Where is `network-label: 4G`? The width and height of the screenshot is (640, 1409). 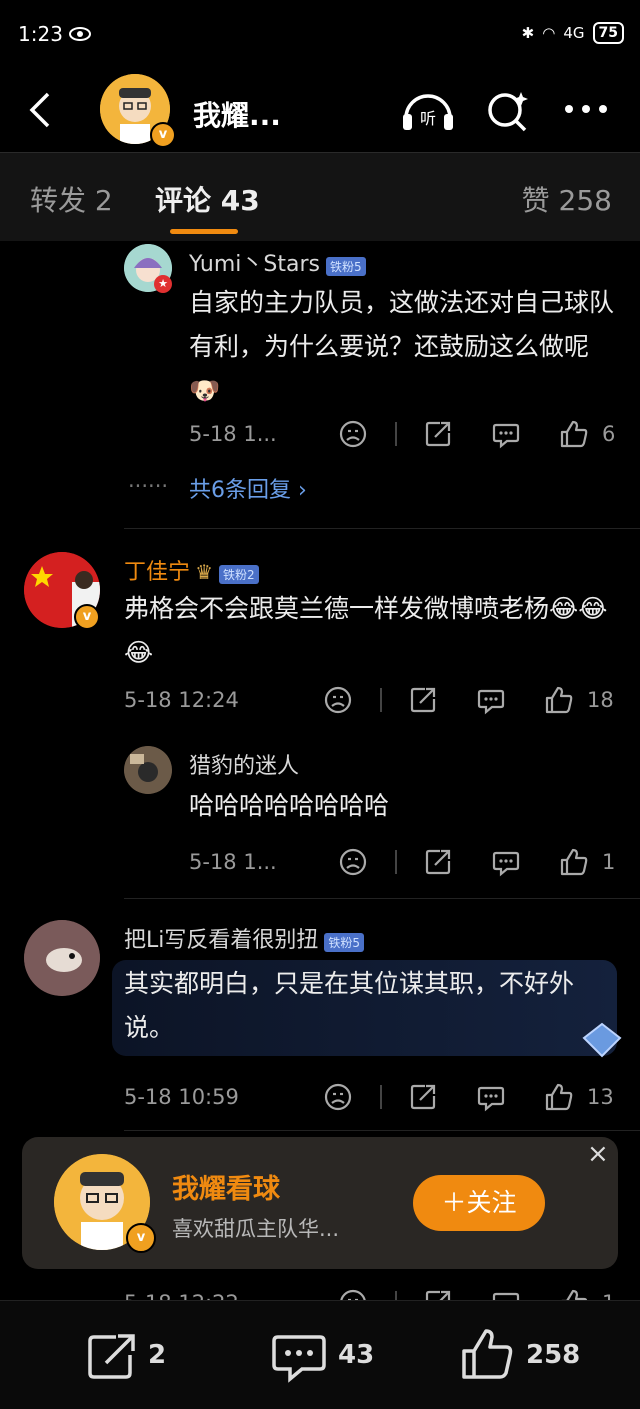
network-label: 4G is located at coordinates (574, 33).